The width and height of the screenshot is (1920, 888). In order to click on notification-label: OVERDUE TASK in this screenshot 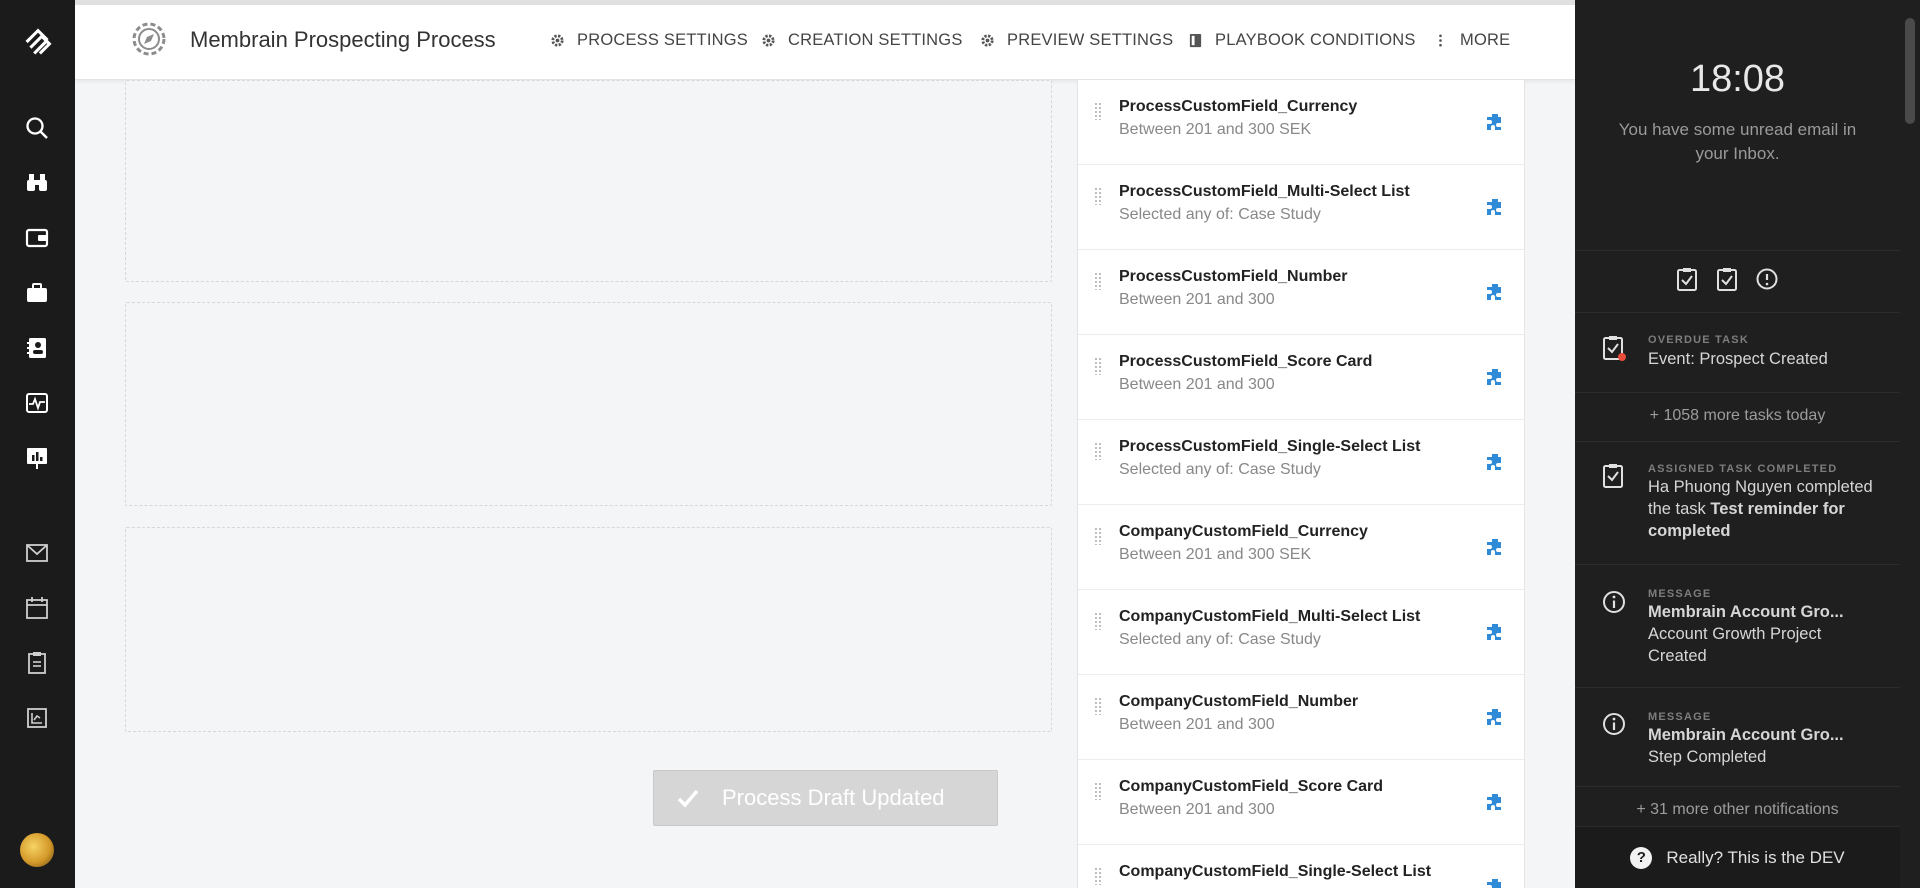, I will do `click(1698, 340)`.